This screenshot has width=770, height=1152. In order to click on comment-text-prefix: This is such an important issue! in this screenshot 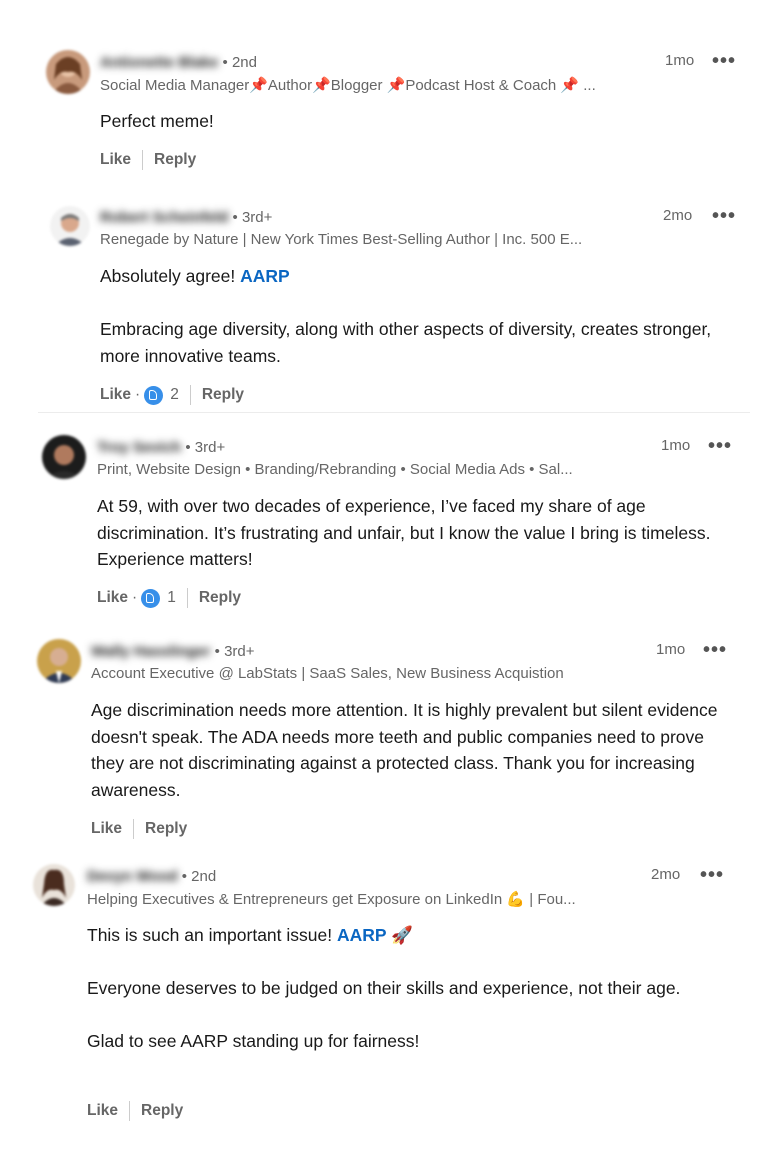, I will do `click(212, 935)`.